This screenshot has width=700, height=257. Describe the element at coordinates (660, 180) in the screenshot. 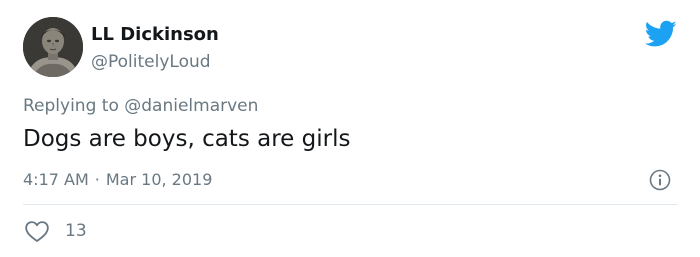

I see `info-icon` at that location.